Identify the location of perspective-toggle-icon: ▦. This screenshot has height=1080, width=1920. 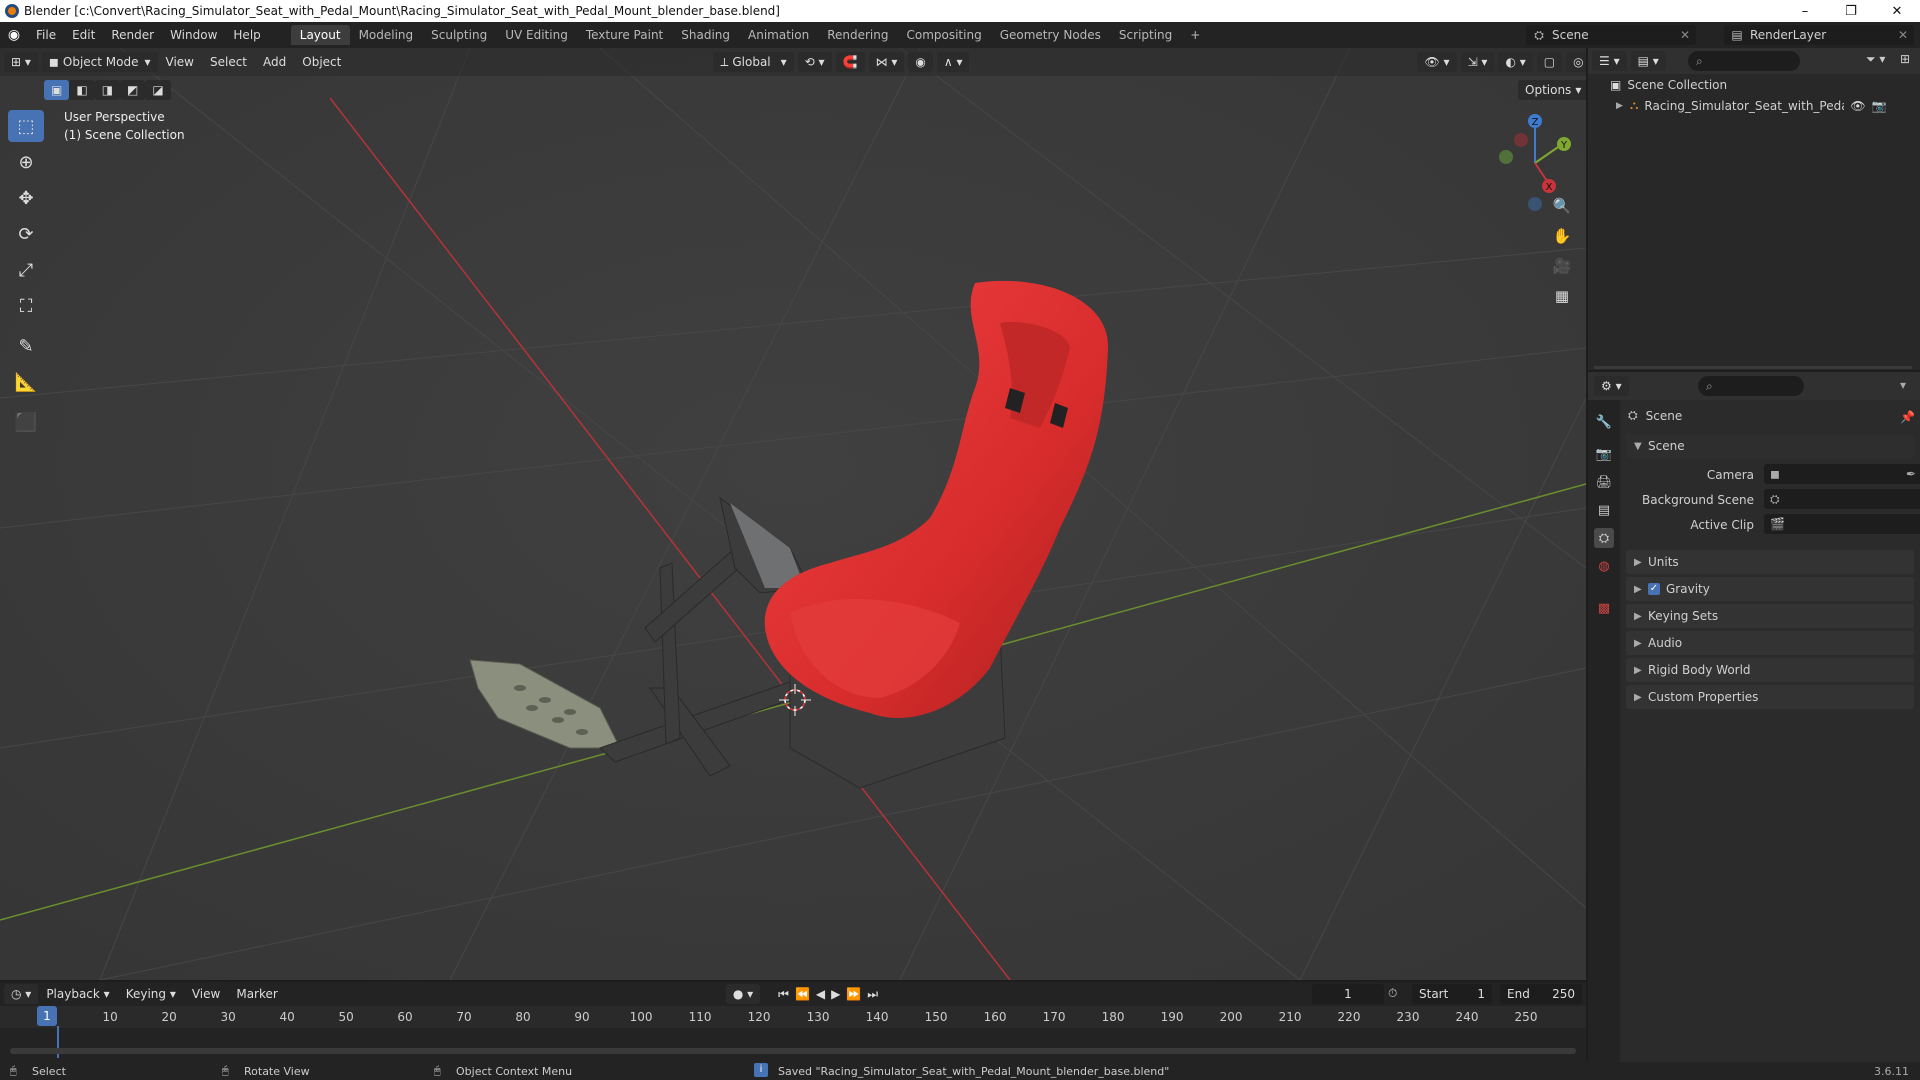
(1562, 296).